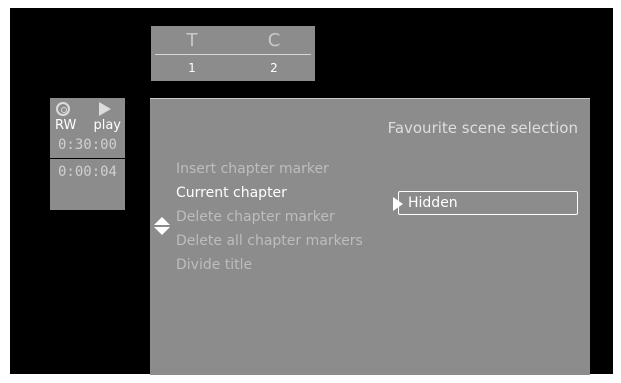  Describe the element at coordinates (433, 203) in the screenshot. I see `current-chapter-value: Hidden` at that location.